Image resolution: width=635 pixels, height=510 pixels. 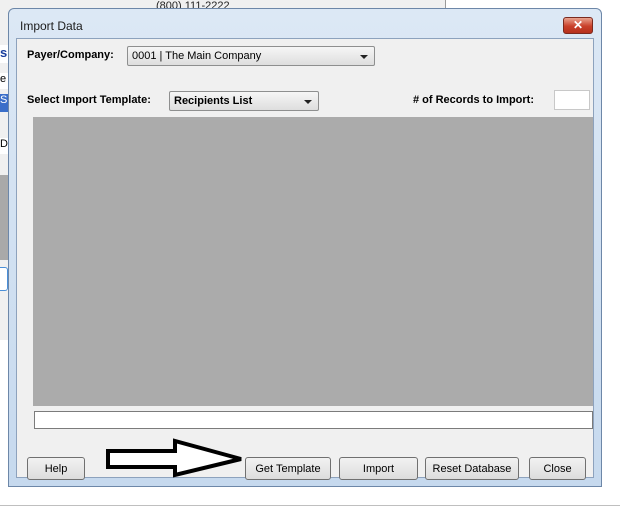 What do you see at coordinates (378, 468) in the screenshot?
I see `import-button: Import` at bounding box center [378, 468].